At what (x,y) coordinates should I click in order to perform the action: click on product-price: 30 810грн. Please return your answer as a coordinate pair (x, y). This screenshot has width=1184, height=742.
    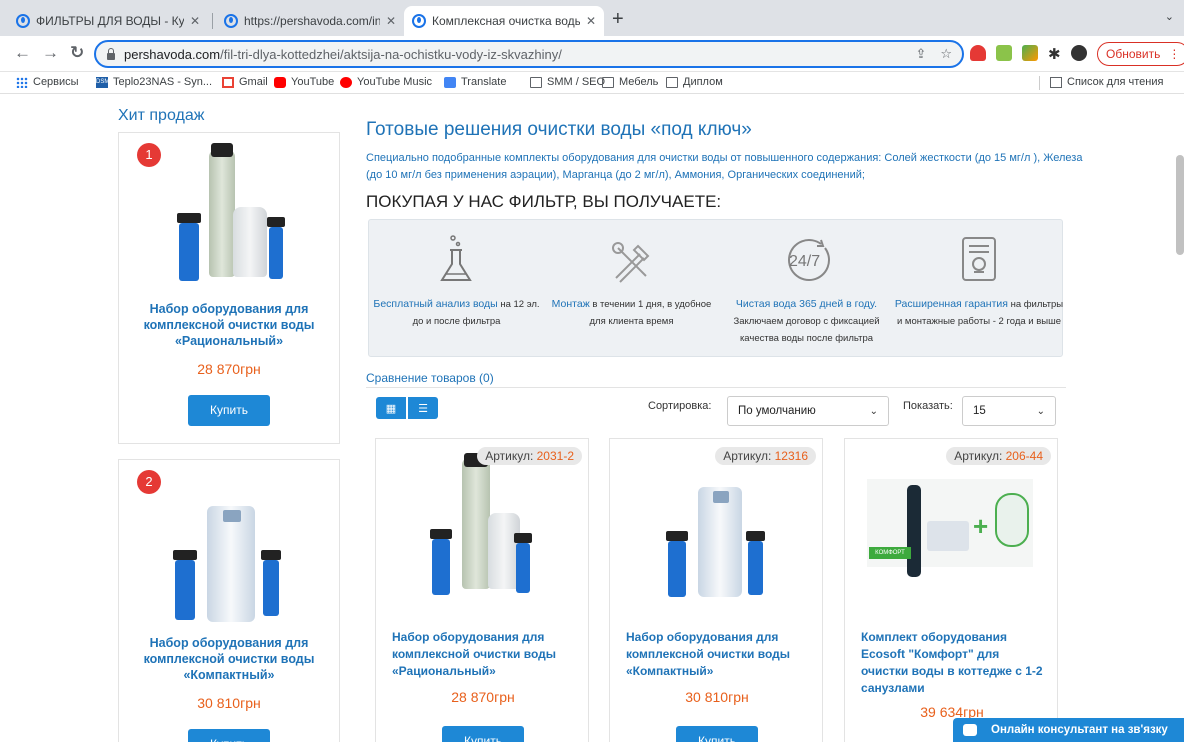
    Looking at the image, I should click on (229, 703).